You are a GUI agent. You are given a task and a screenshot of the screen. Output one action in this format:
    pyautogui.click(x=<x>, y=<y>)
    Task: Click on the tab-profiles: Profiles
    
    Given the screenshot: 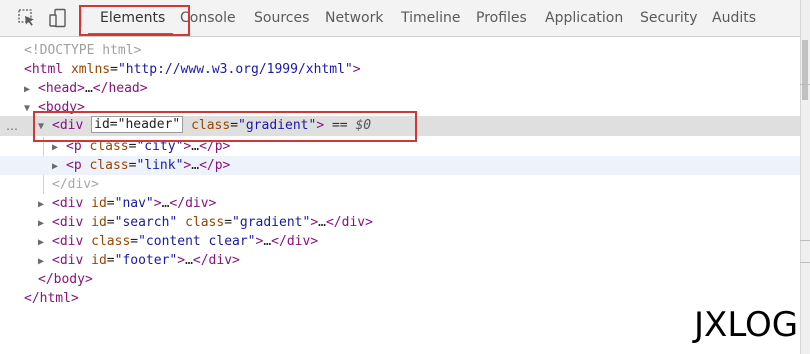 What is the action you would take?
    pyautogui.click(x=501, y=18)
    